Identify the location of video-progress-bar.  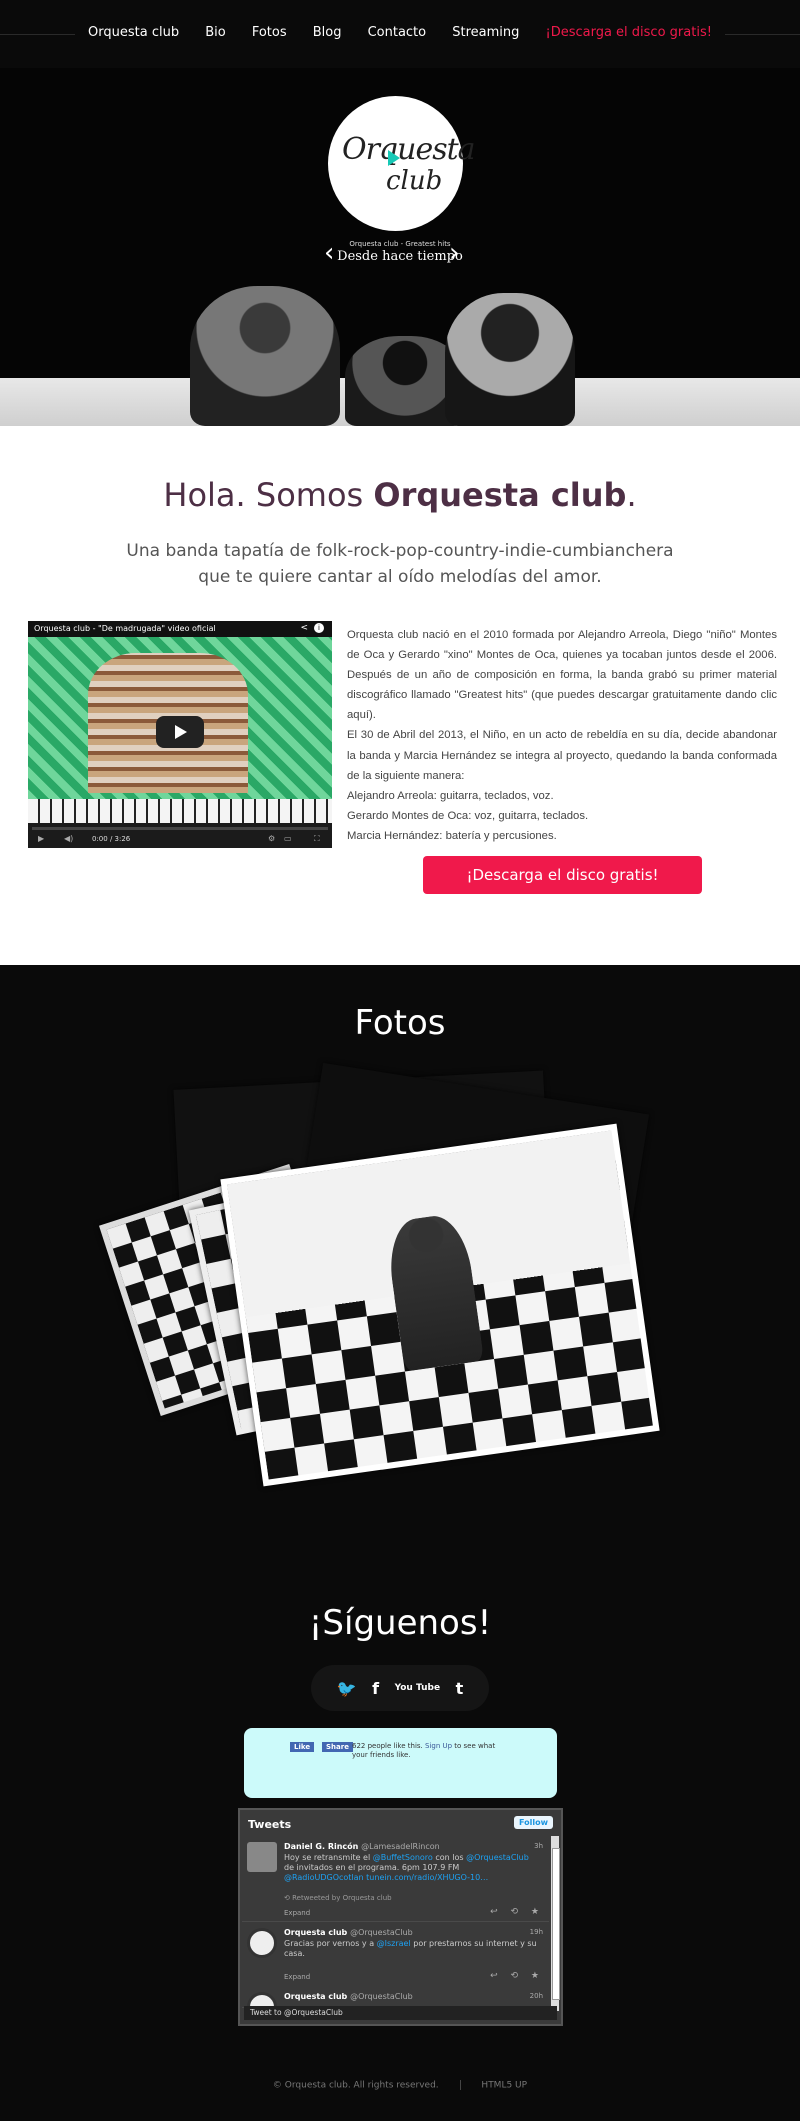
(180, 828).